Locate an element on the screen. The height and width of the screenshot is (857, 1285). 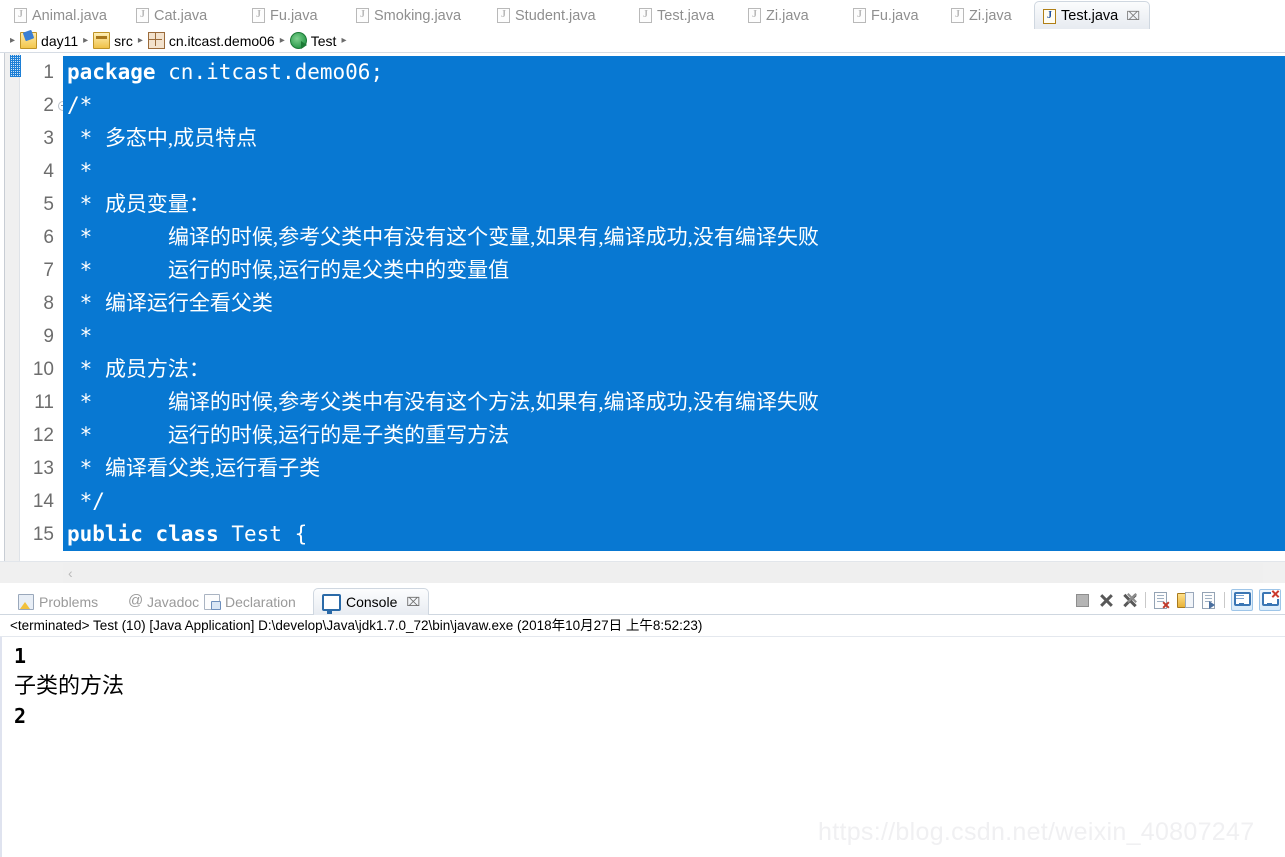
console-output-line: 2 is located at coordinates (20, 716).